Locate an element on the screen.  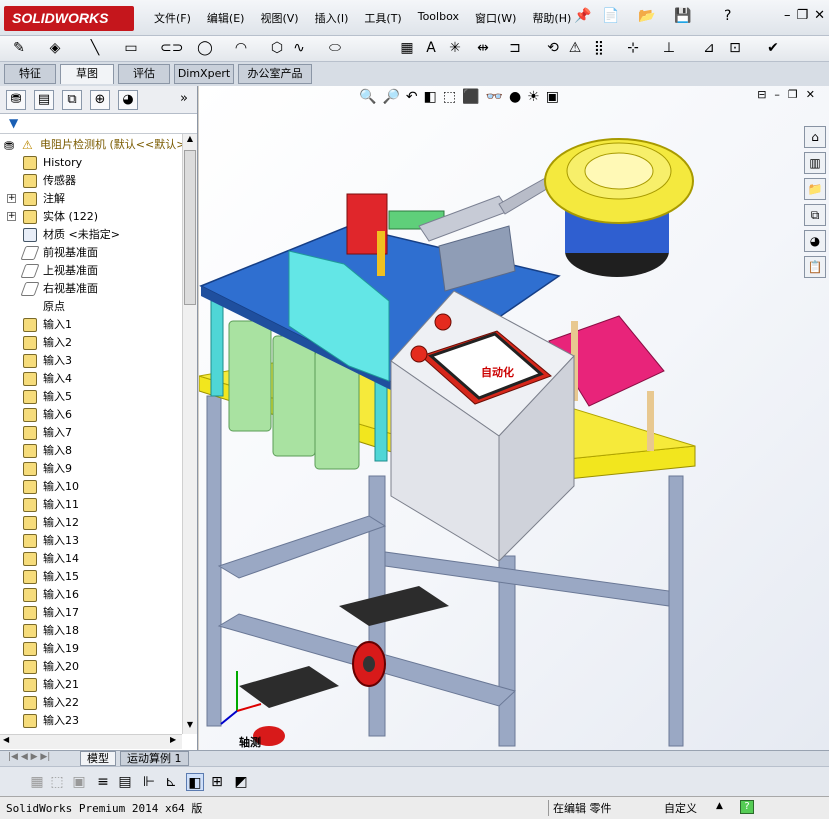
convert-icon: ⟲ is located at coordinates (553, 48).